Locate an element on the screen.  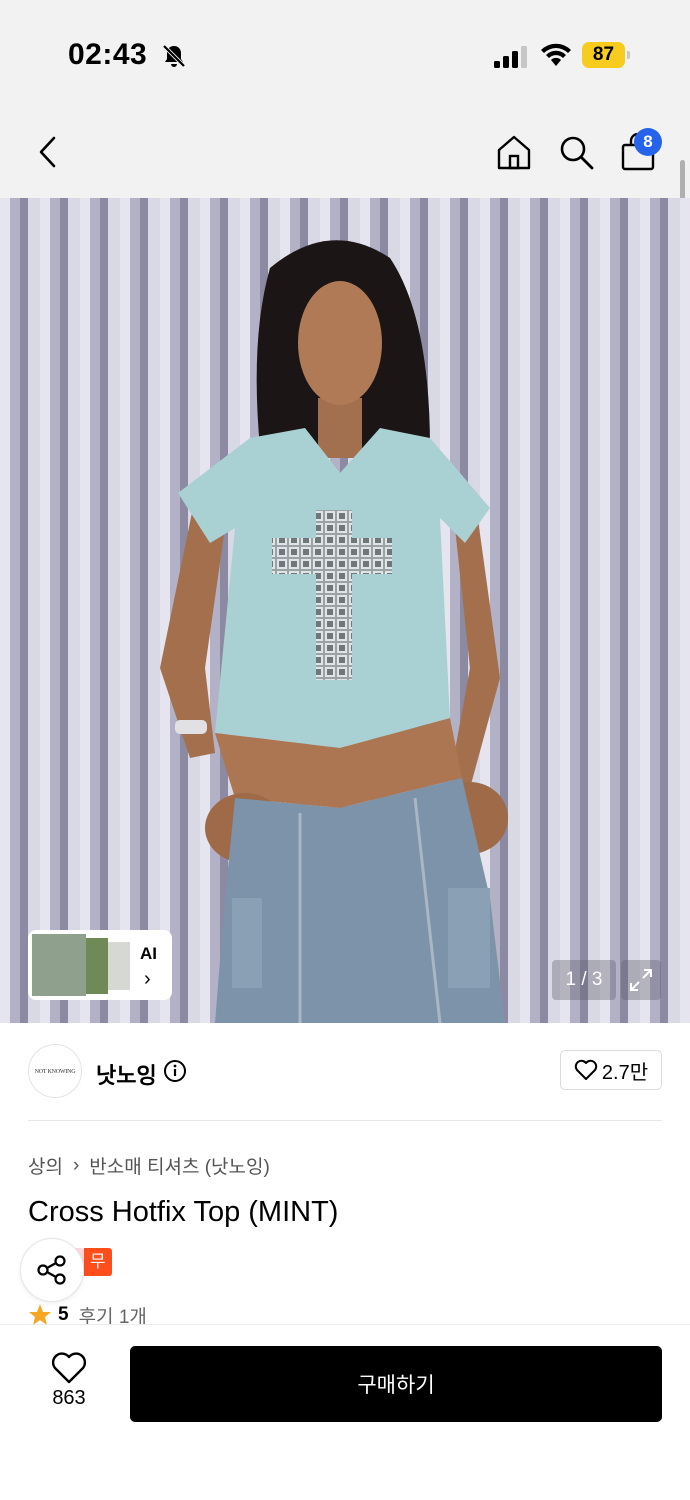
buy-button: 구매하기 is located at coordinates (396, 1384).